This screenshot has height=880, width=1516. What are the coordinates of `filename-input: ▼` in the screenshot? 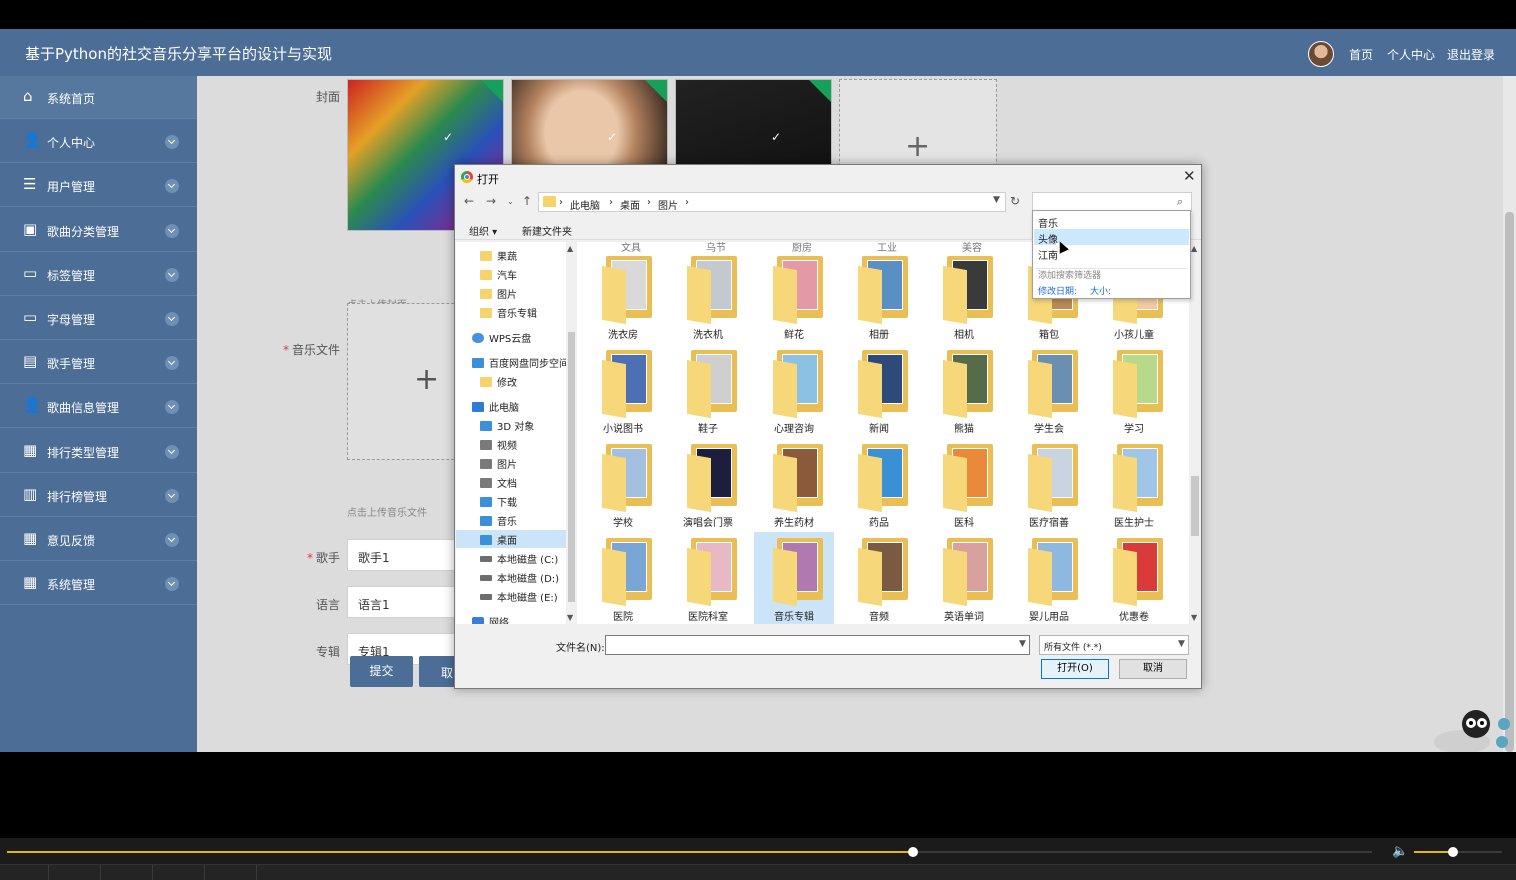 It's located at (817, 645).